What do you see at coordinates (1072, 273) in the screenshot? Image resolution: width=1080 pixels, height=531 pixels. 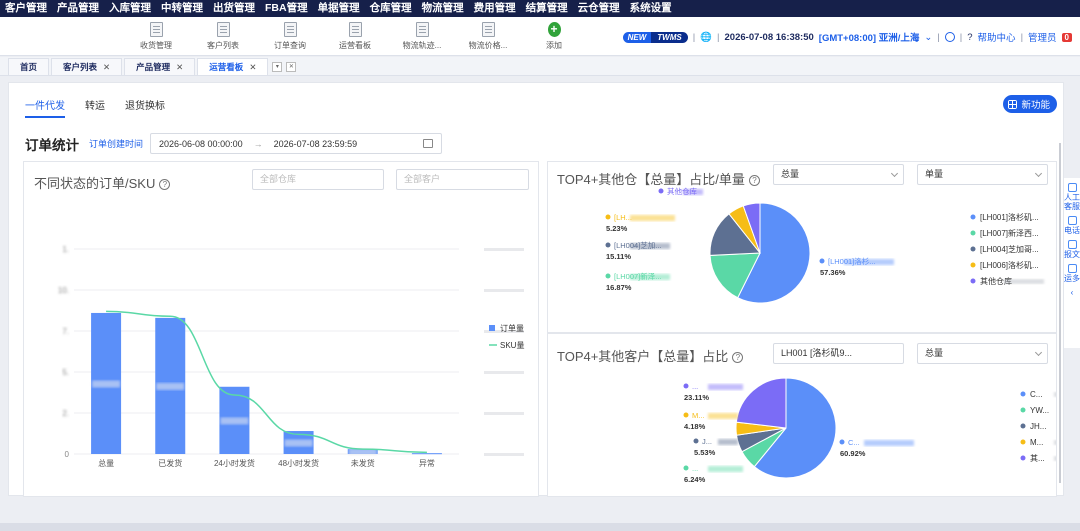 I see `rail-more: 运多` at bounding box center [1072, 273].